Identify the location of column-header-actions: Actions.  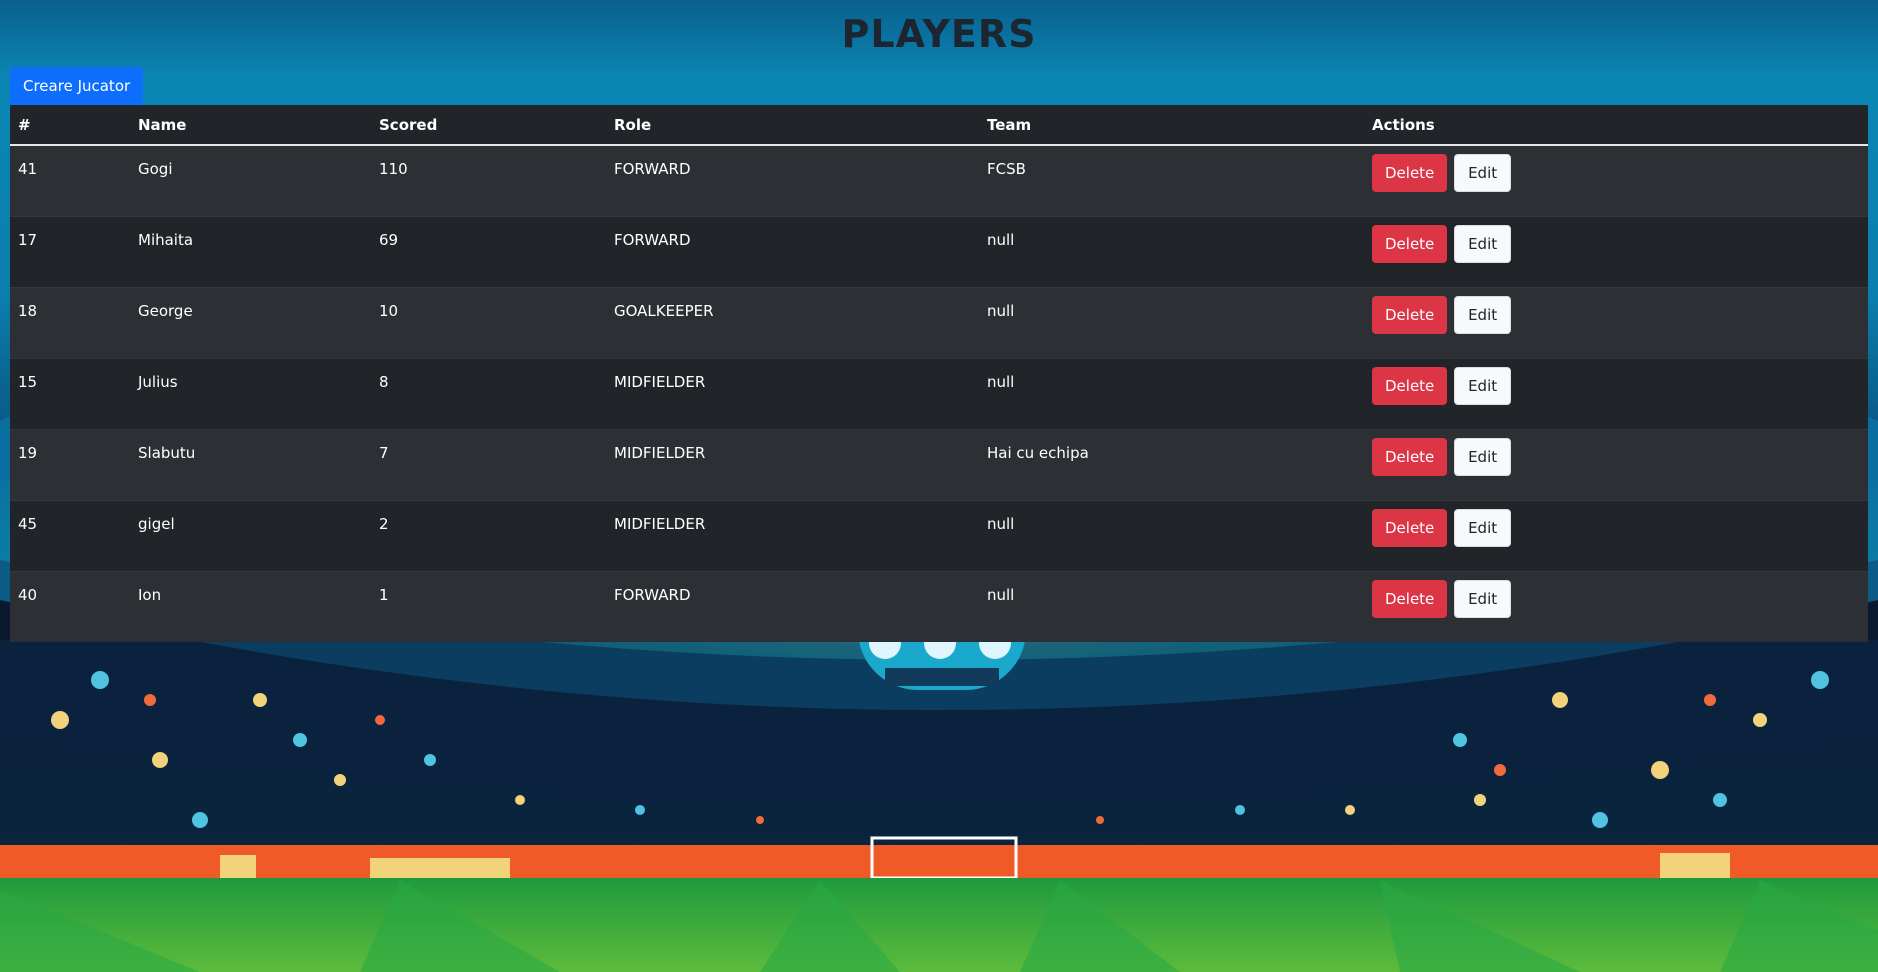
(1616, 125).